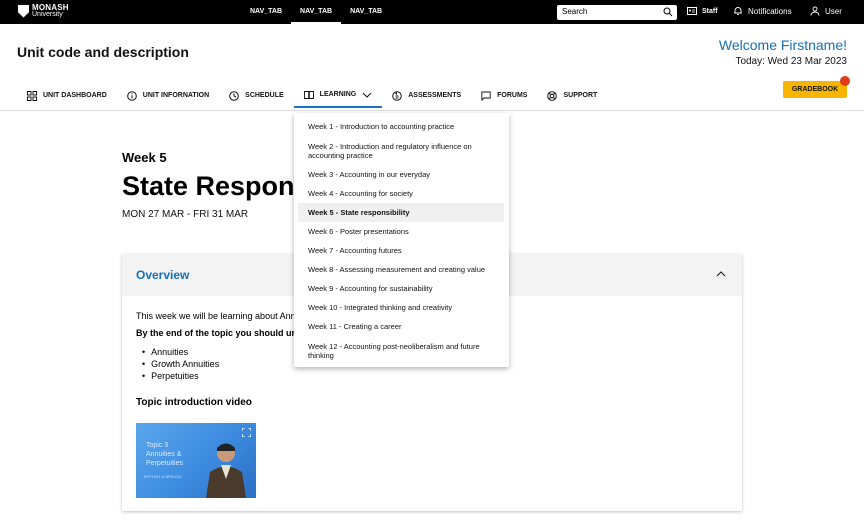 This screenshot has height=531, width=864. I want to click on info-icon, so click(131, 95).